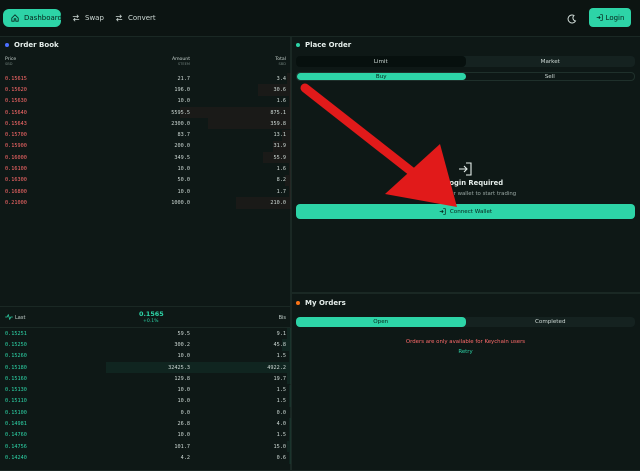 Image resolution: width=640 pixels, height=471 pixels. I want to click on order-book-row: 0.15251 59.5 9.1, so click(145, 334).